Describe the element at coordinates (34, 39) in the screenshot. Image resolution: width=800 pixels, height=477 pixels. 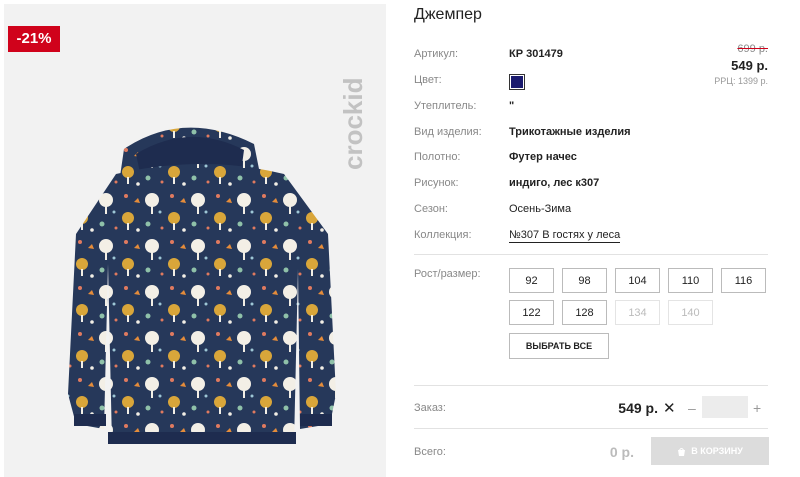
I see `discount-badge: -21%` at that location.